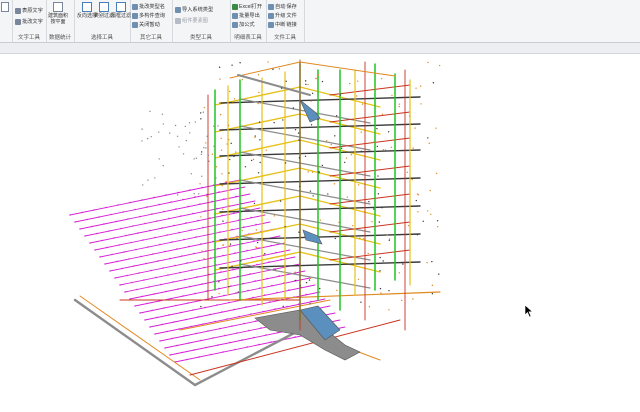 This screenshot has height=412, width=640. I want to click on add-formula-button: 加公式, so click(243, 24).